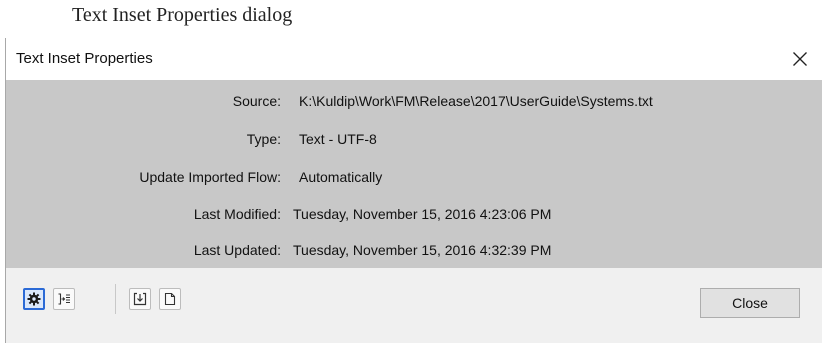 Image resolution: width=823 pixels, height=343 pixels. Describe the element at coordinates (341, 177) in the screenshot. I see `update-flow-value: Automatically` at that location.